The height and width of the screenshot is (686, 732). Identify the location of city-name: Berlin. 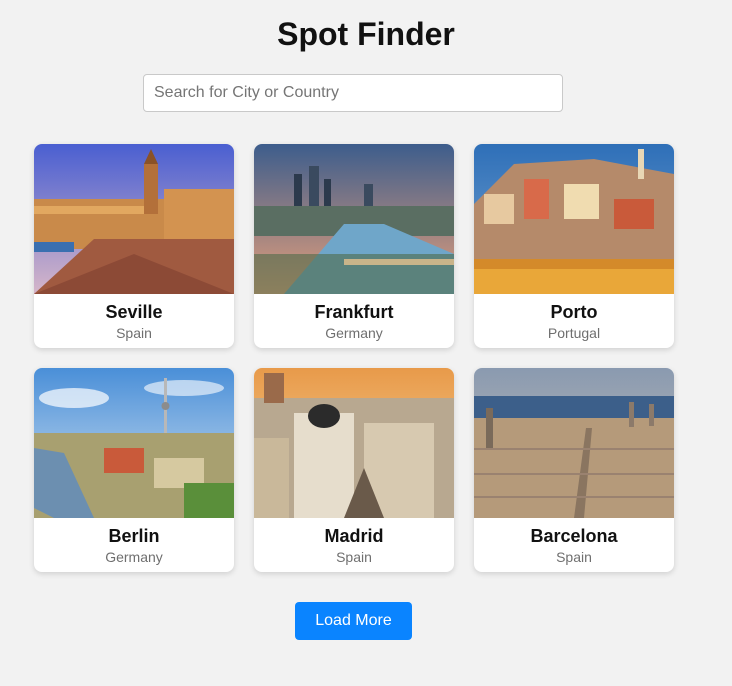
(134, 536).